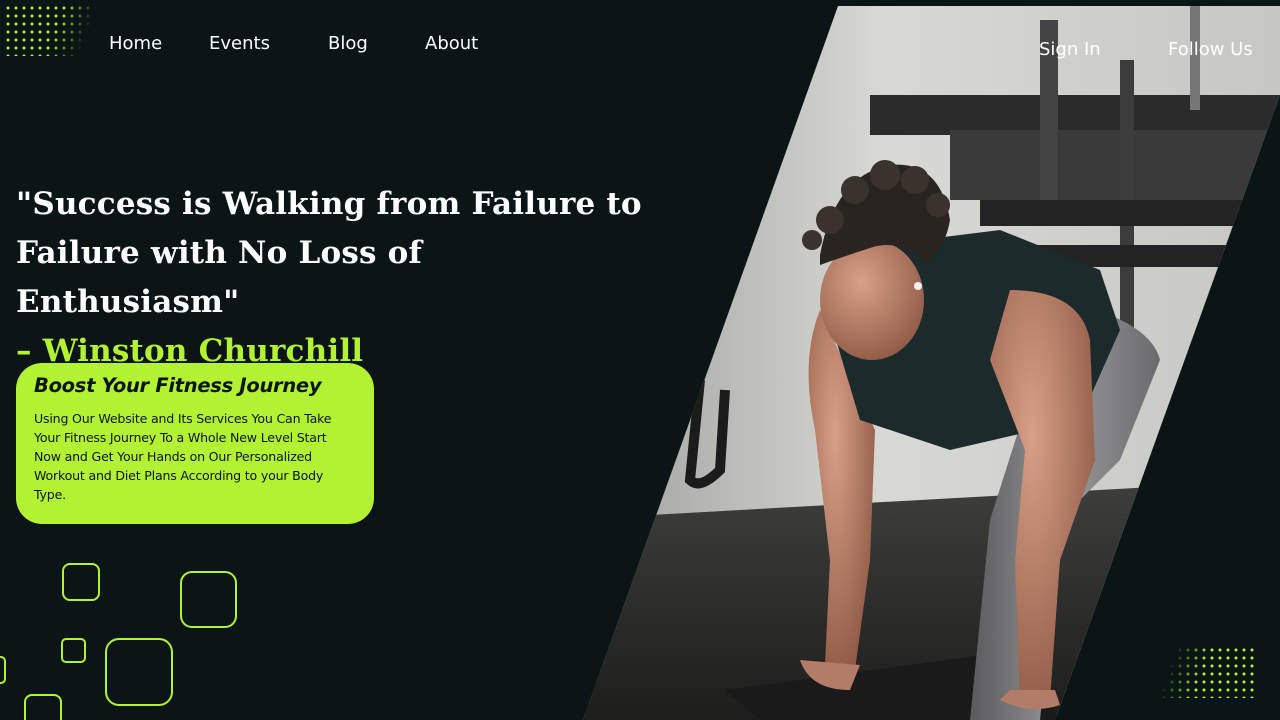 This screenshot has width=1280, height=720. Describe the element at coordinates (451, 43) in the screenshot. I see `nav-about-link: About` at that location.